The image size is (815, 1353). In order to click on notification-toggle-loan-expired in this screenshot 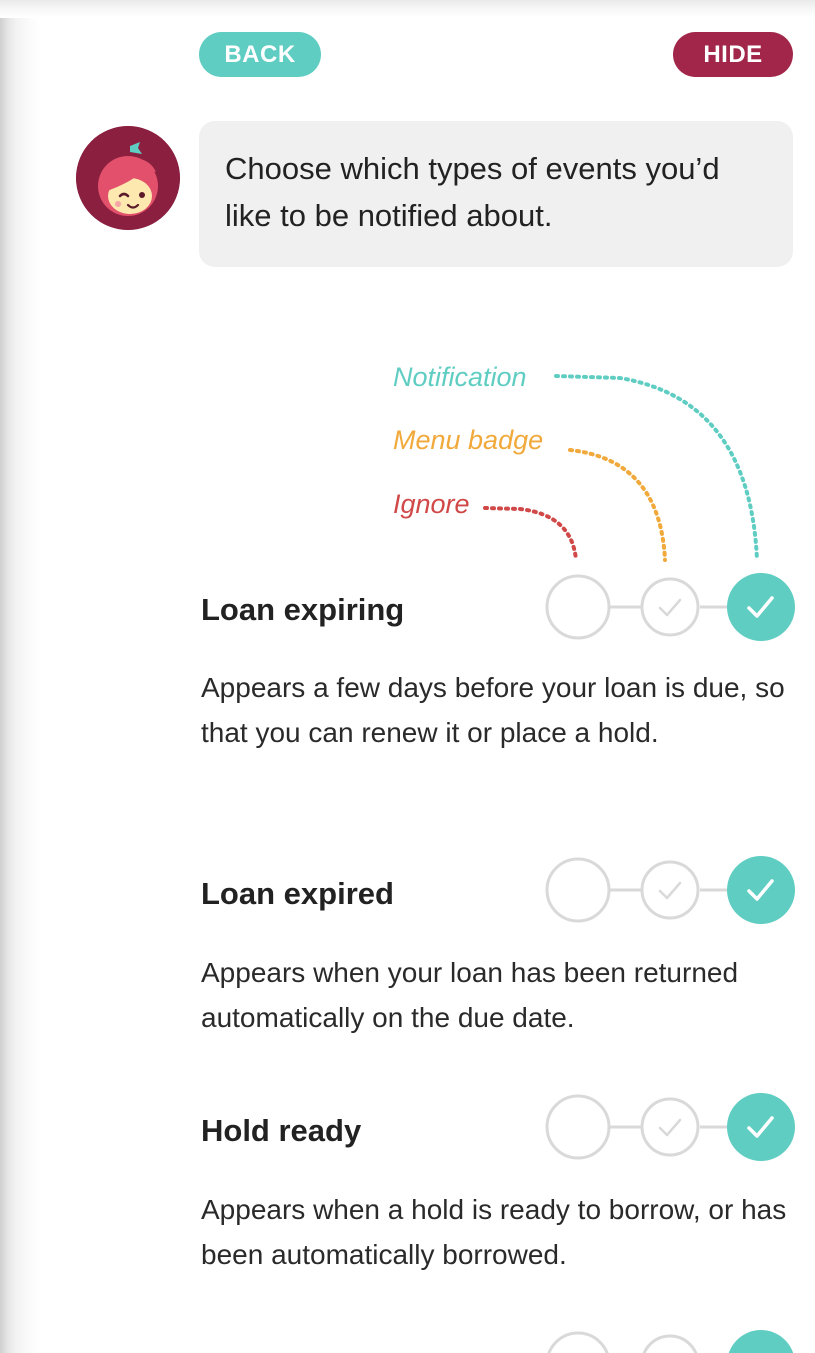, I will do `click(670, 890)`.